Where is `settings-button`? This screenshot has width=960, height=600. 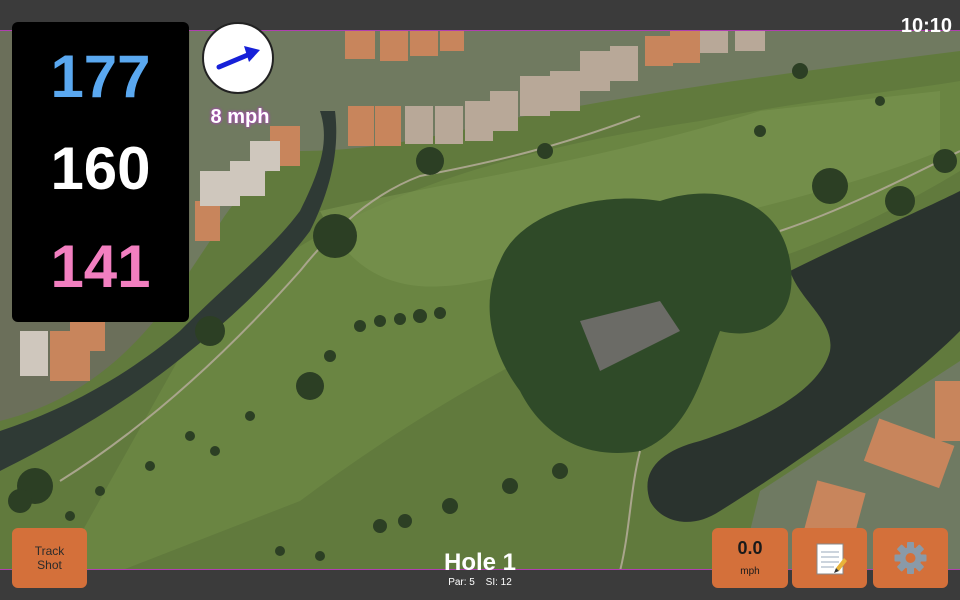
settings-button is located at coordinates (910, 558).